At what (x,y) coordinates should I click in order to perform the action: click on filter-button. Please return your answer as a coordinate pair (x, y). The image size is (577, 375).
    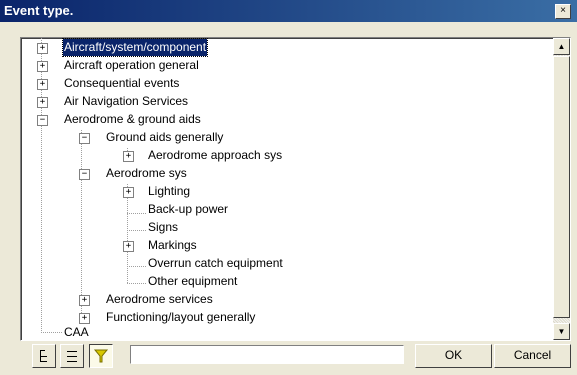
    Looking at the image, I should click on (101, 356).